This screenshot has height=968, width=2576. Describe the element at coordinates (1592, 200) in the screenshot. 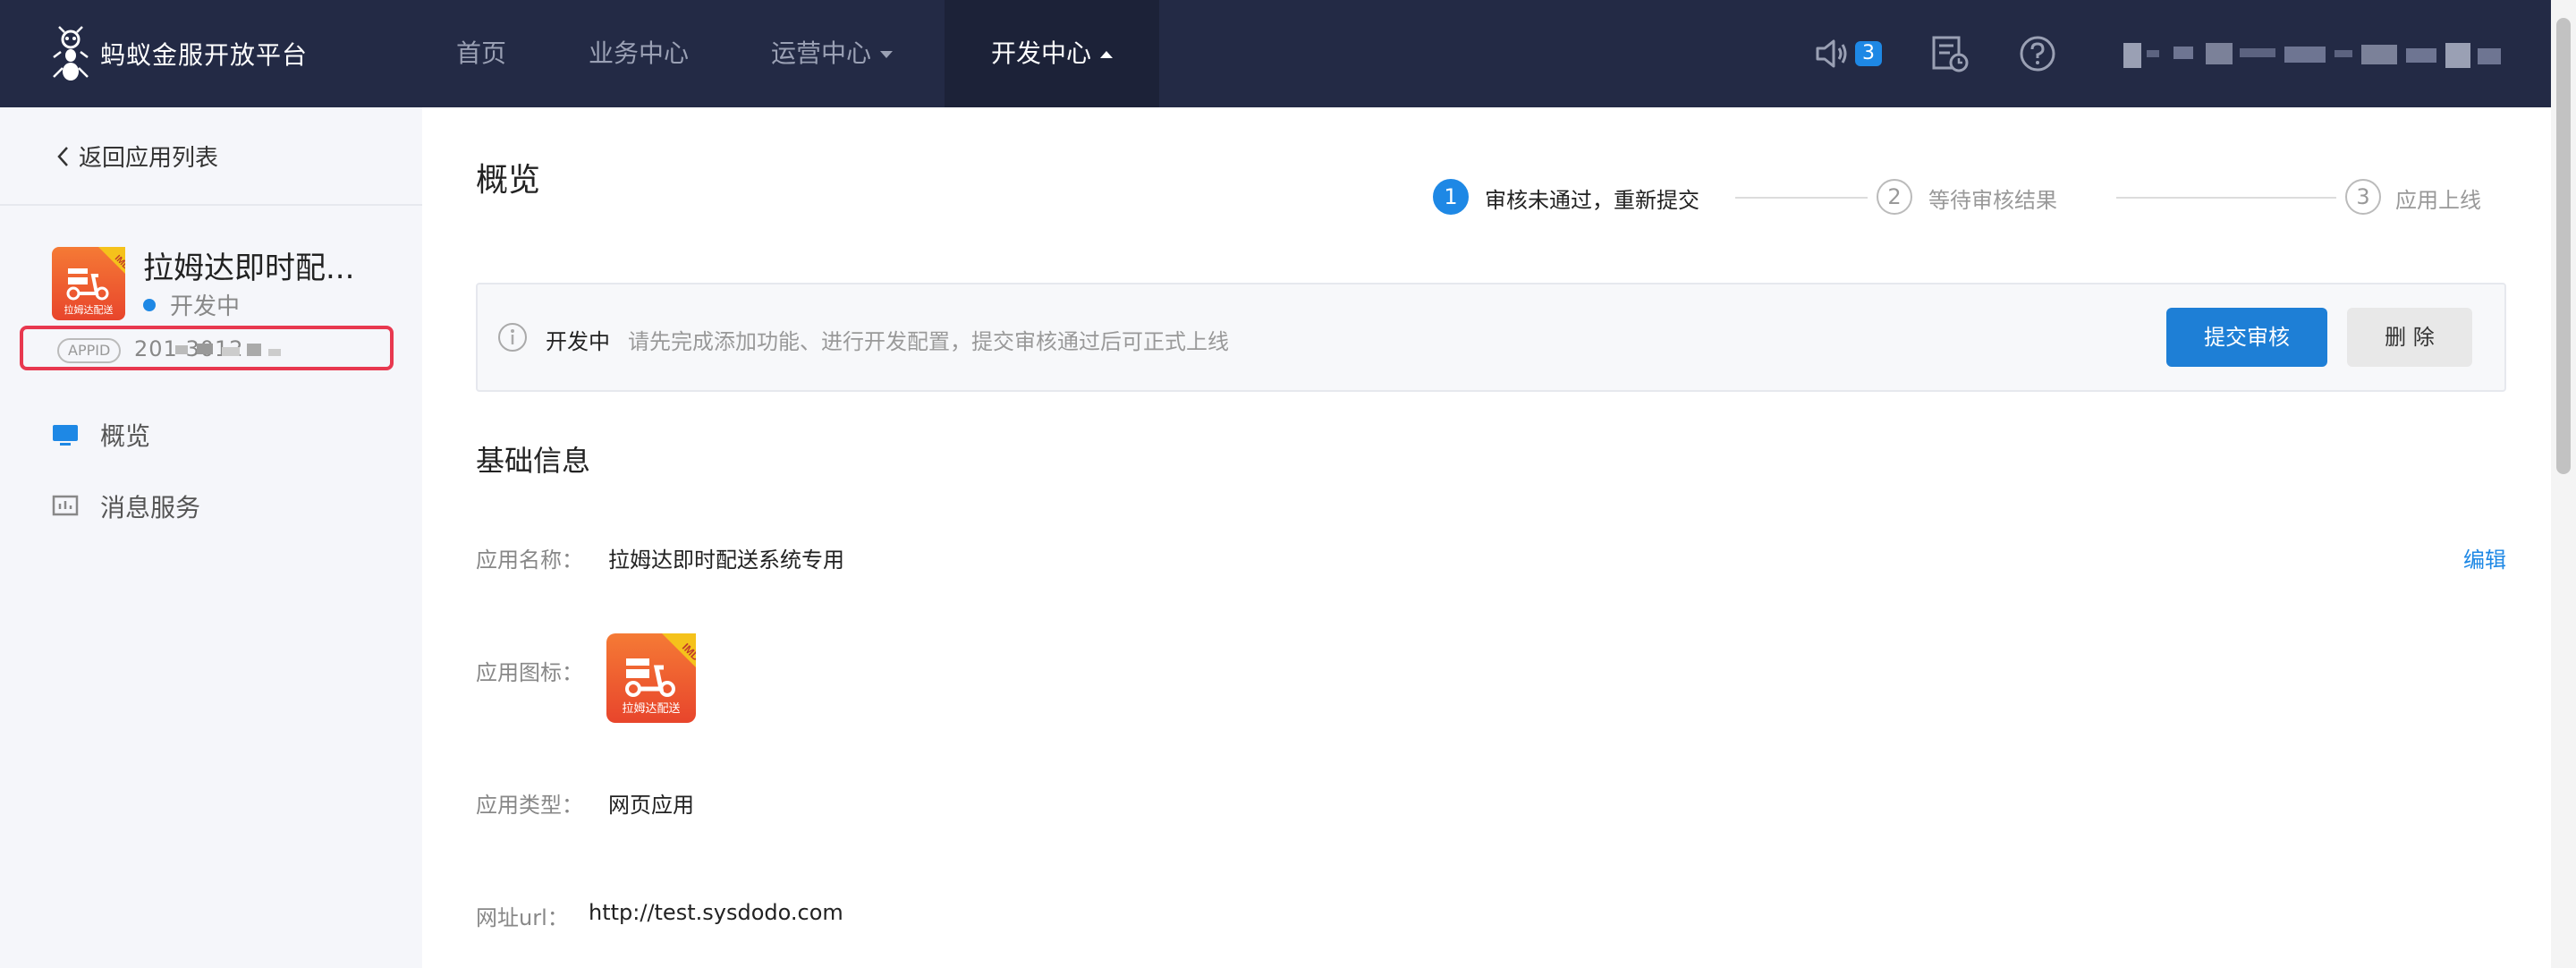

I see `step-1-label: 审核未通过，重新提交` at that location.